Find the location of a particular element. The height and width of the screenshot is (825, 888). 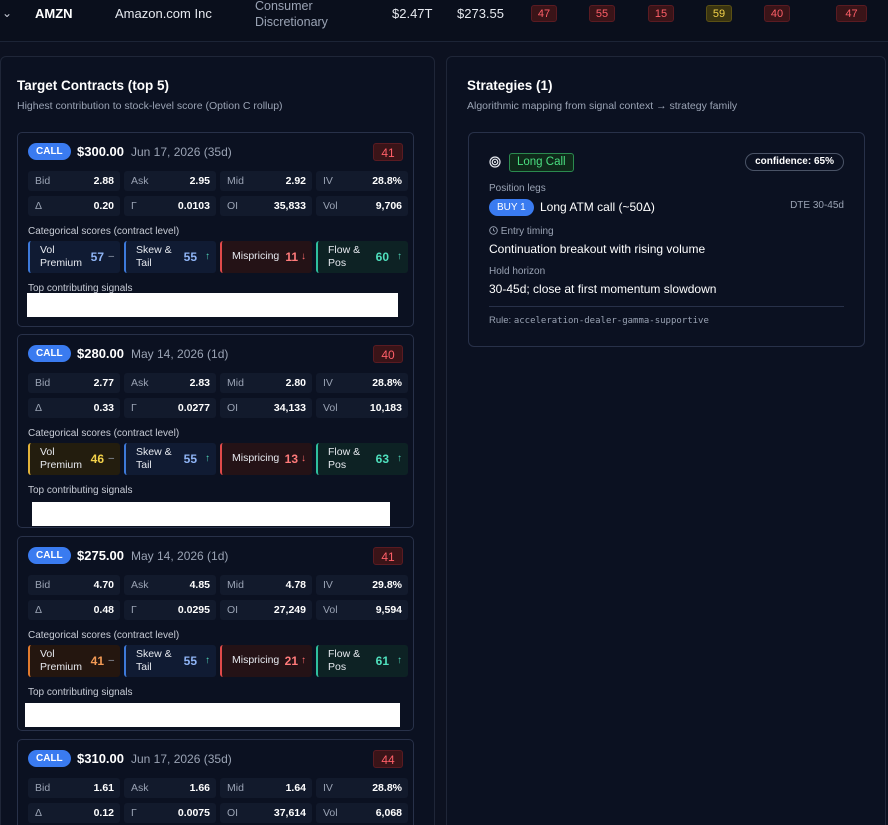

entry-timing-value: Continuation breakout with rising volume is located at coordinates (597, 249).